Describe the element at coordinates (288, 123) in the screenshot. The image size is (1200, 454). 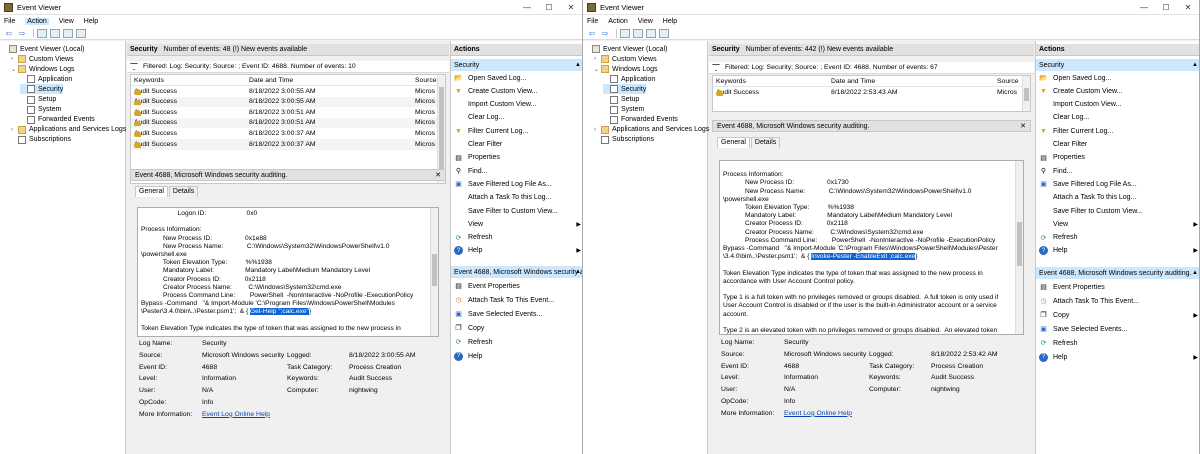
I see `table-row: Audit Success 8/18/2022 3:00:51 AM Micros` at that location.